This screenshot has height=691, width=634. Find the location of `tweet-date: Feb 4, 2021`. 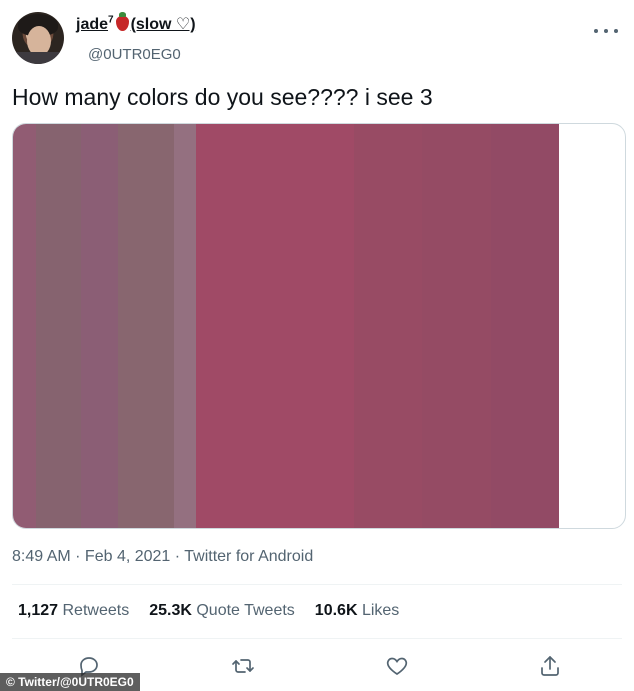

tweet-date: Feb 4, 2021 is located at coordinates (127, 556).